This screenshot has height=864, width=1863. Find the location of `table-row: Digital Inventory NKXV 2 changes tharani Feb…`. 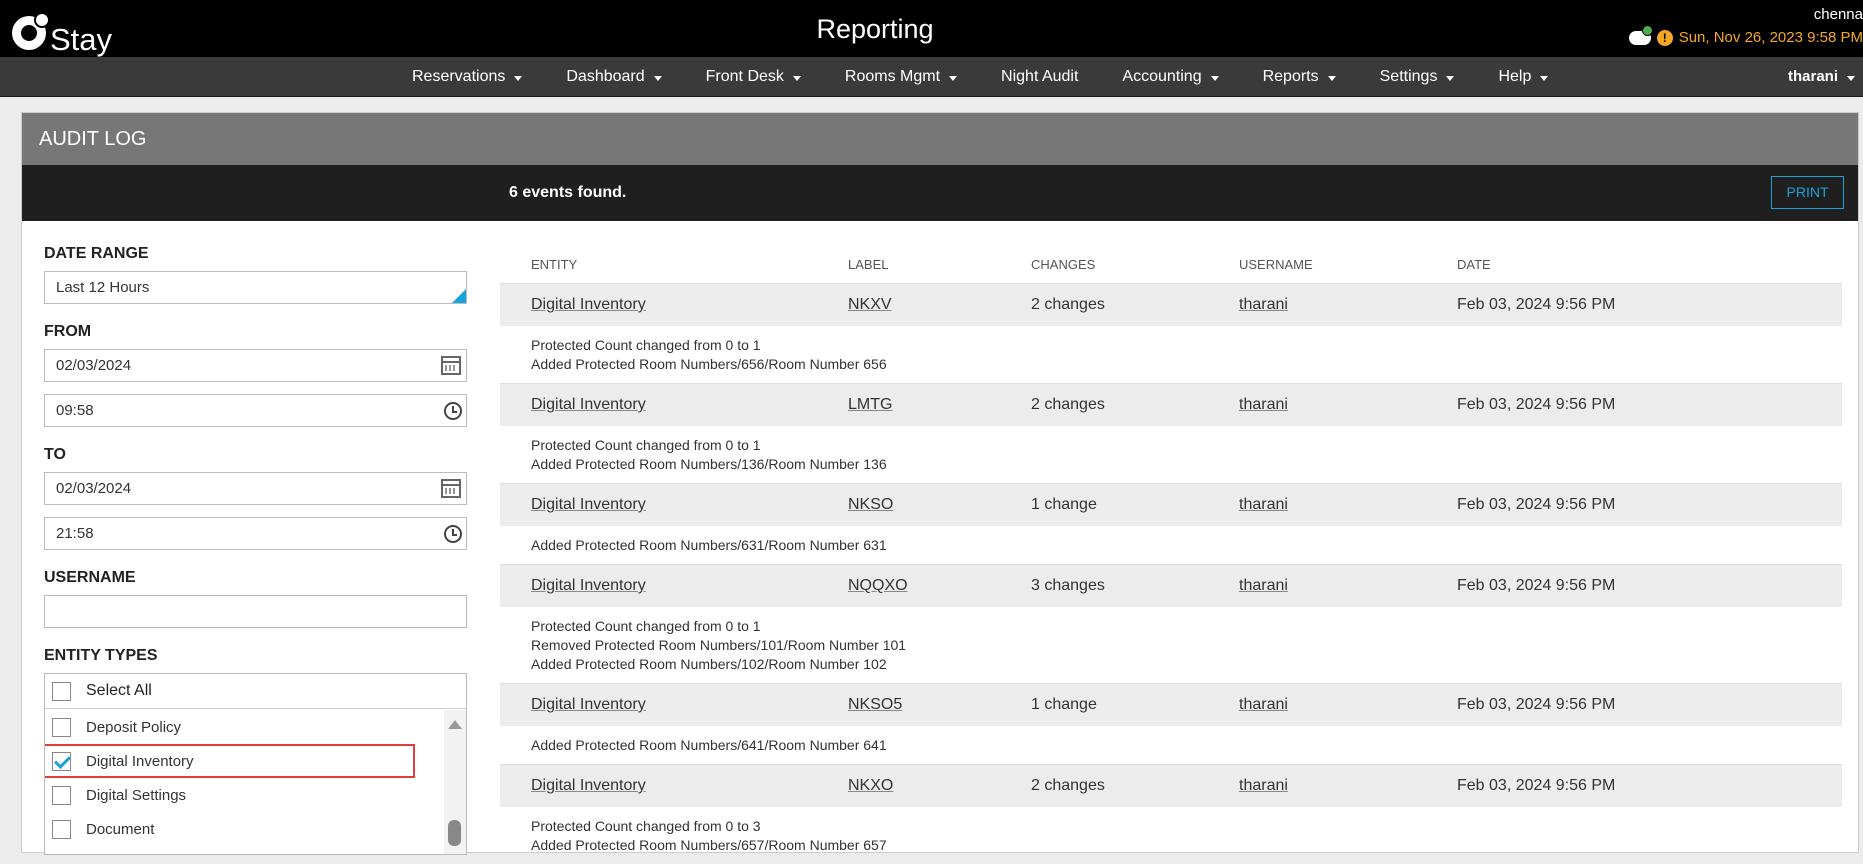

table-row: Digital Inventory NKXV 2 changes tharani Feb… is located at coordinates (1171, 304).